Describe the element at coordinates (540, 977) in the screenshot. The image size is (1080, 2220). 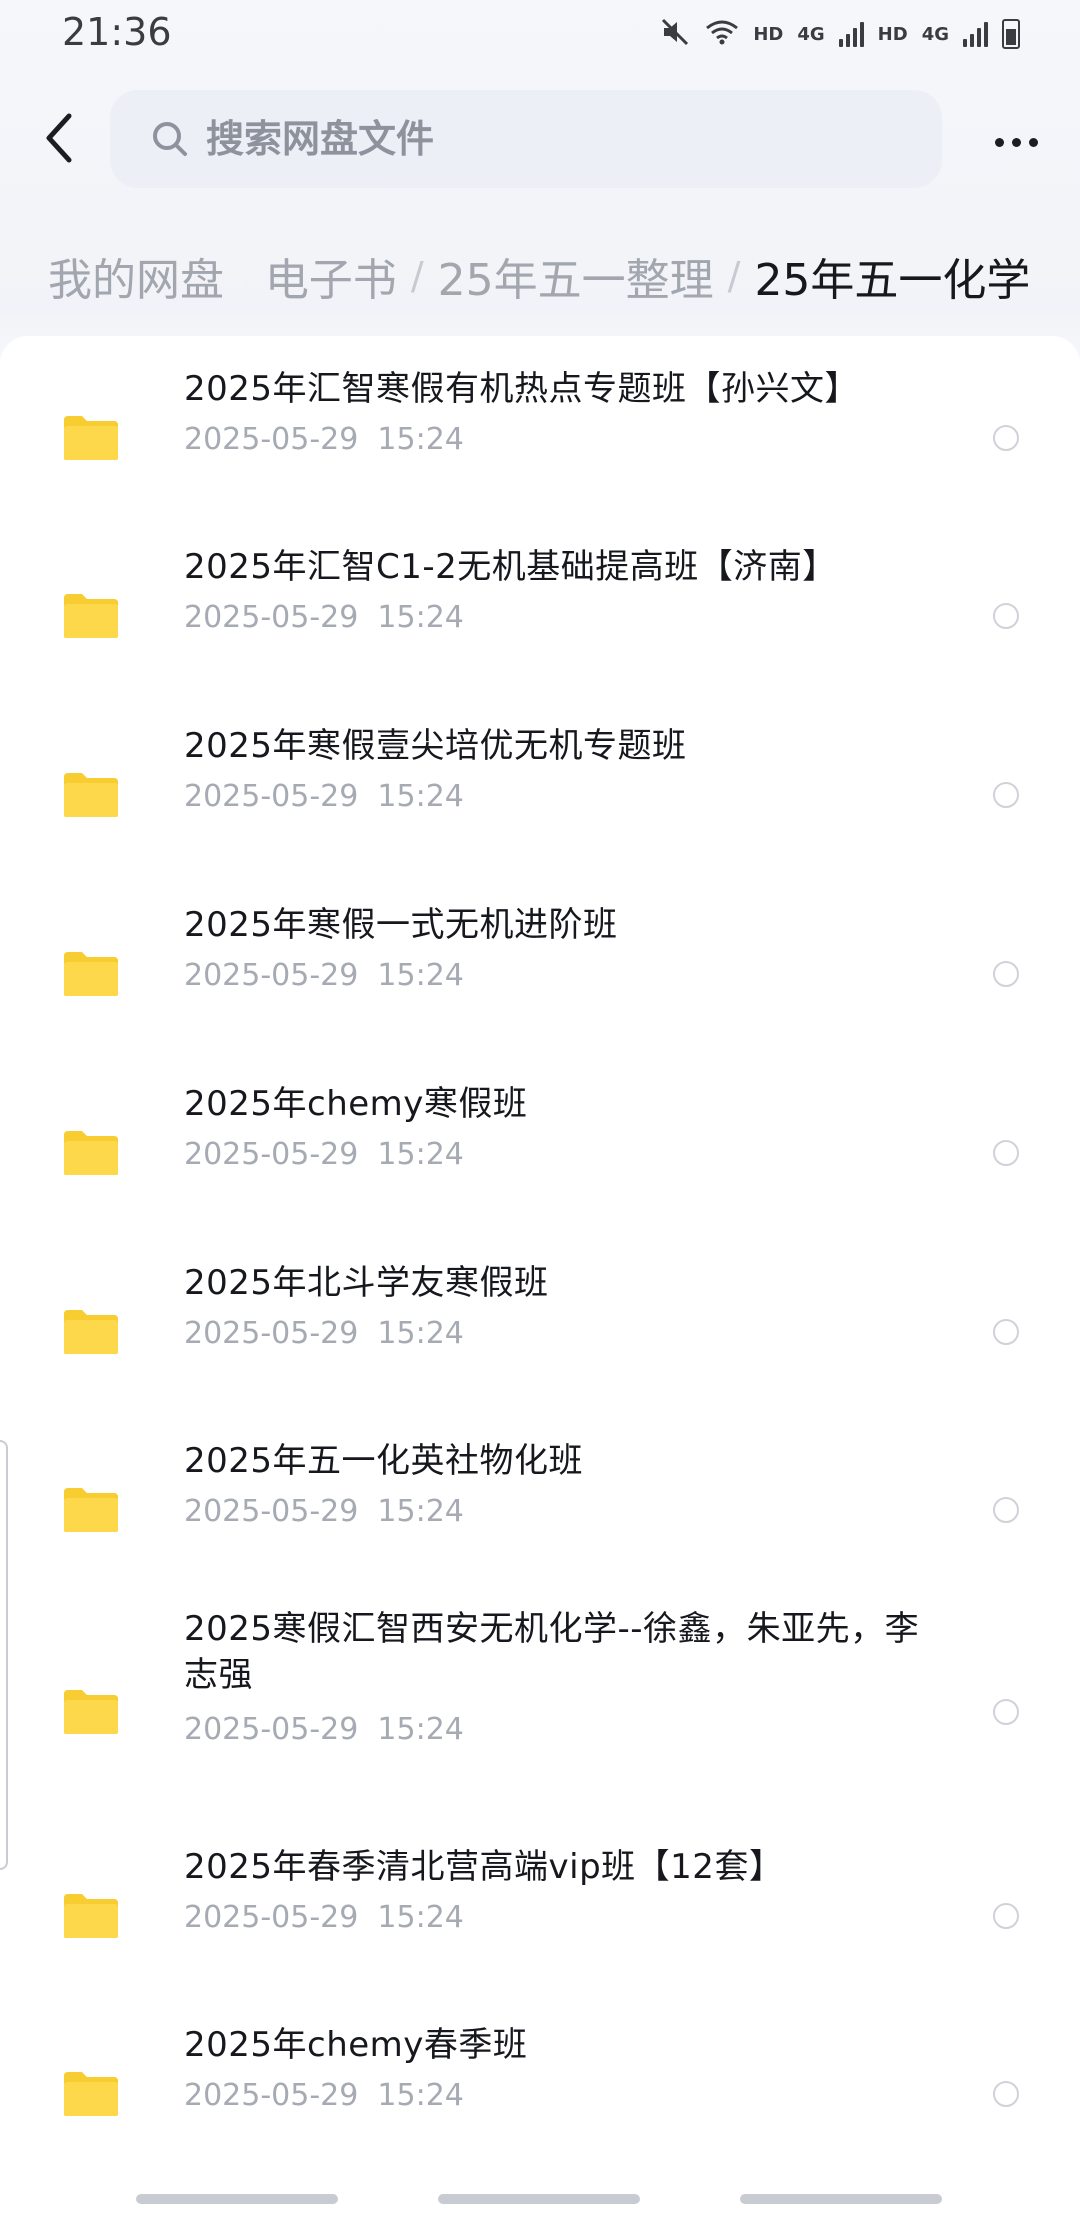
I see `file-row: 2025年寒假一式无机进阶班 2025-05-29 15:24` at that location.